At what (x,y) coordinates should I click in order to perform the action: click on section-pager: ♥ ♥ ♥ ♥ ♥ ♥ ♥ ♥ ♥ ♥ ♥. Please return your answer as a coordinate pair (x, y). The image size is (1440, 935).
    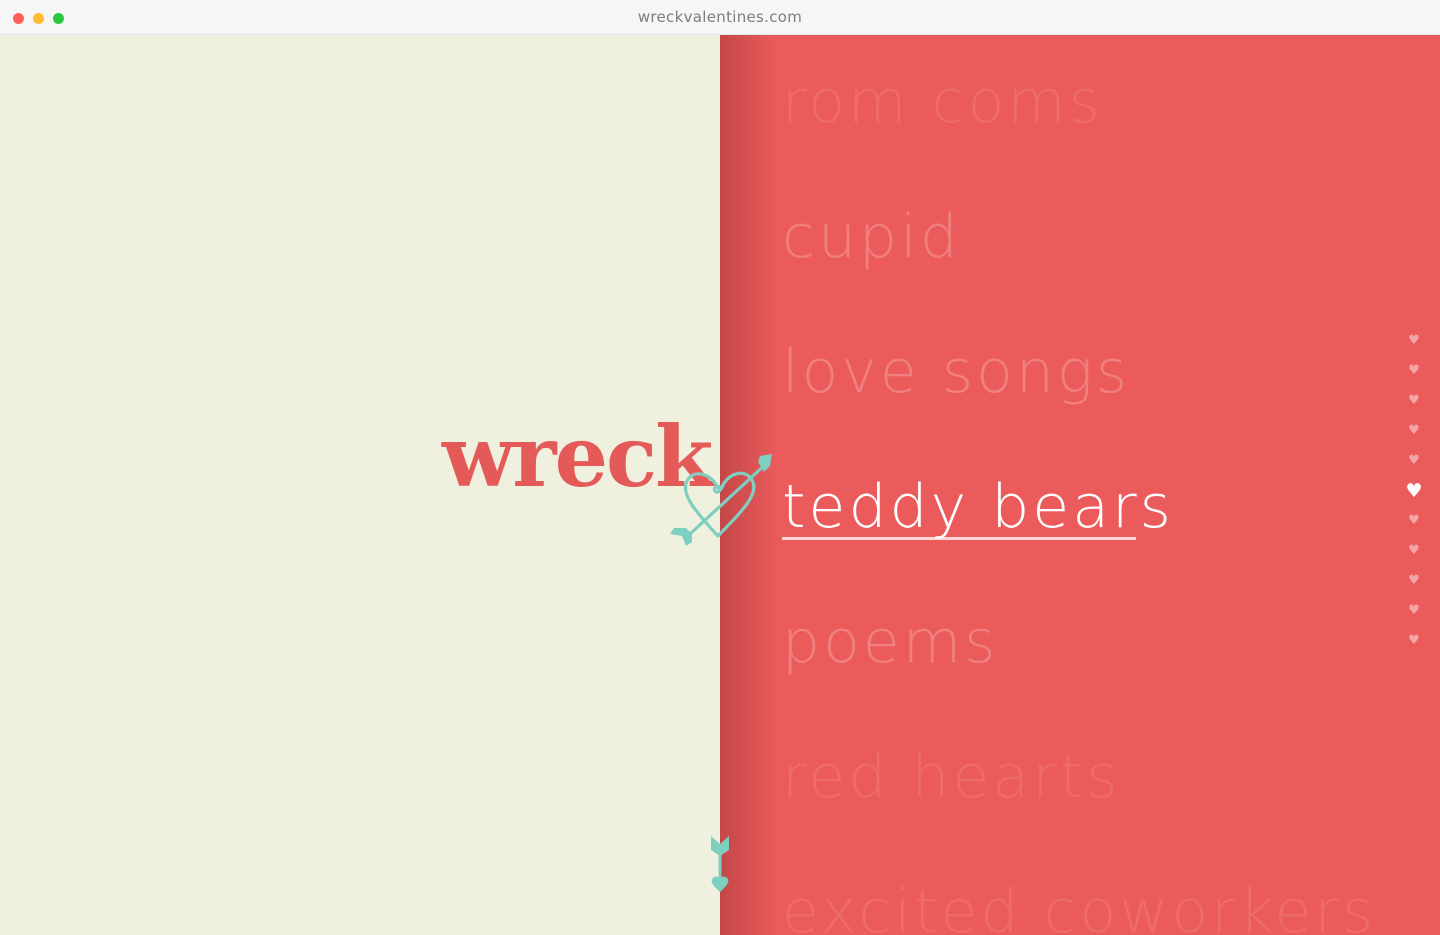
    Looking at the image, I should click on (1414, 491).